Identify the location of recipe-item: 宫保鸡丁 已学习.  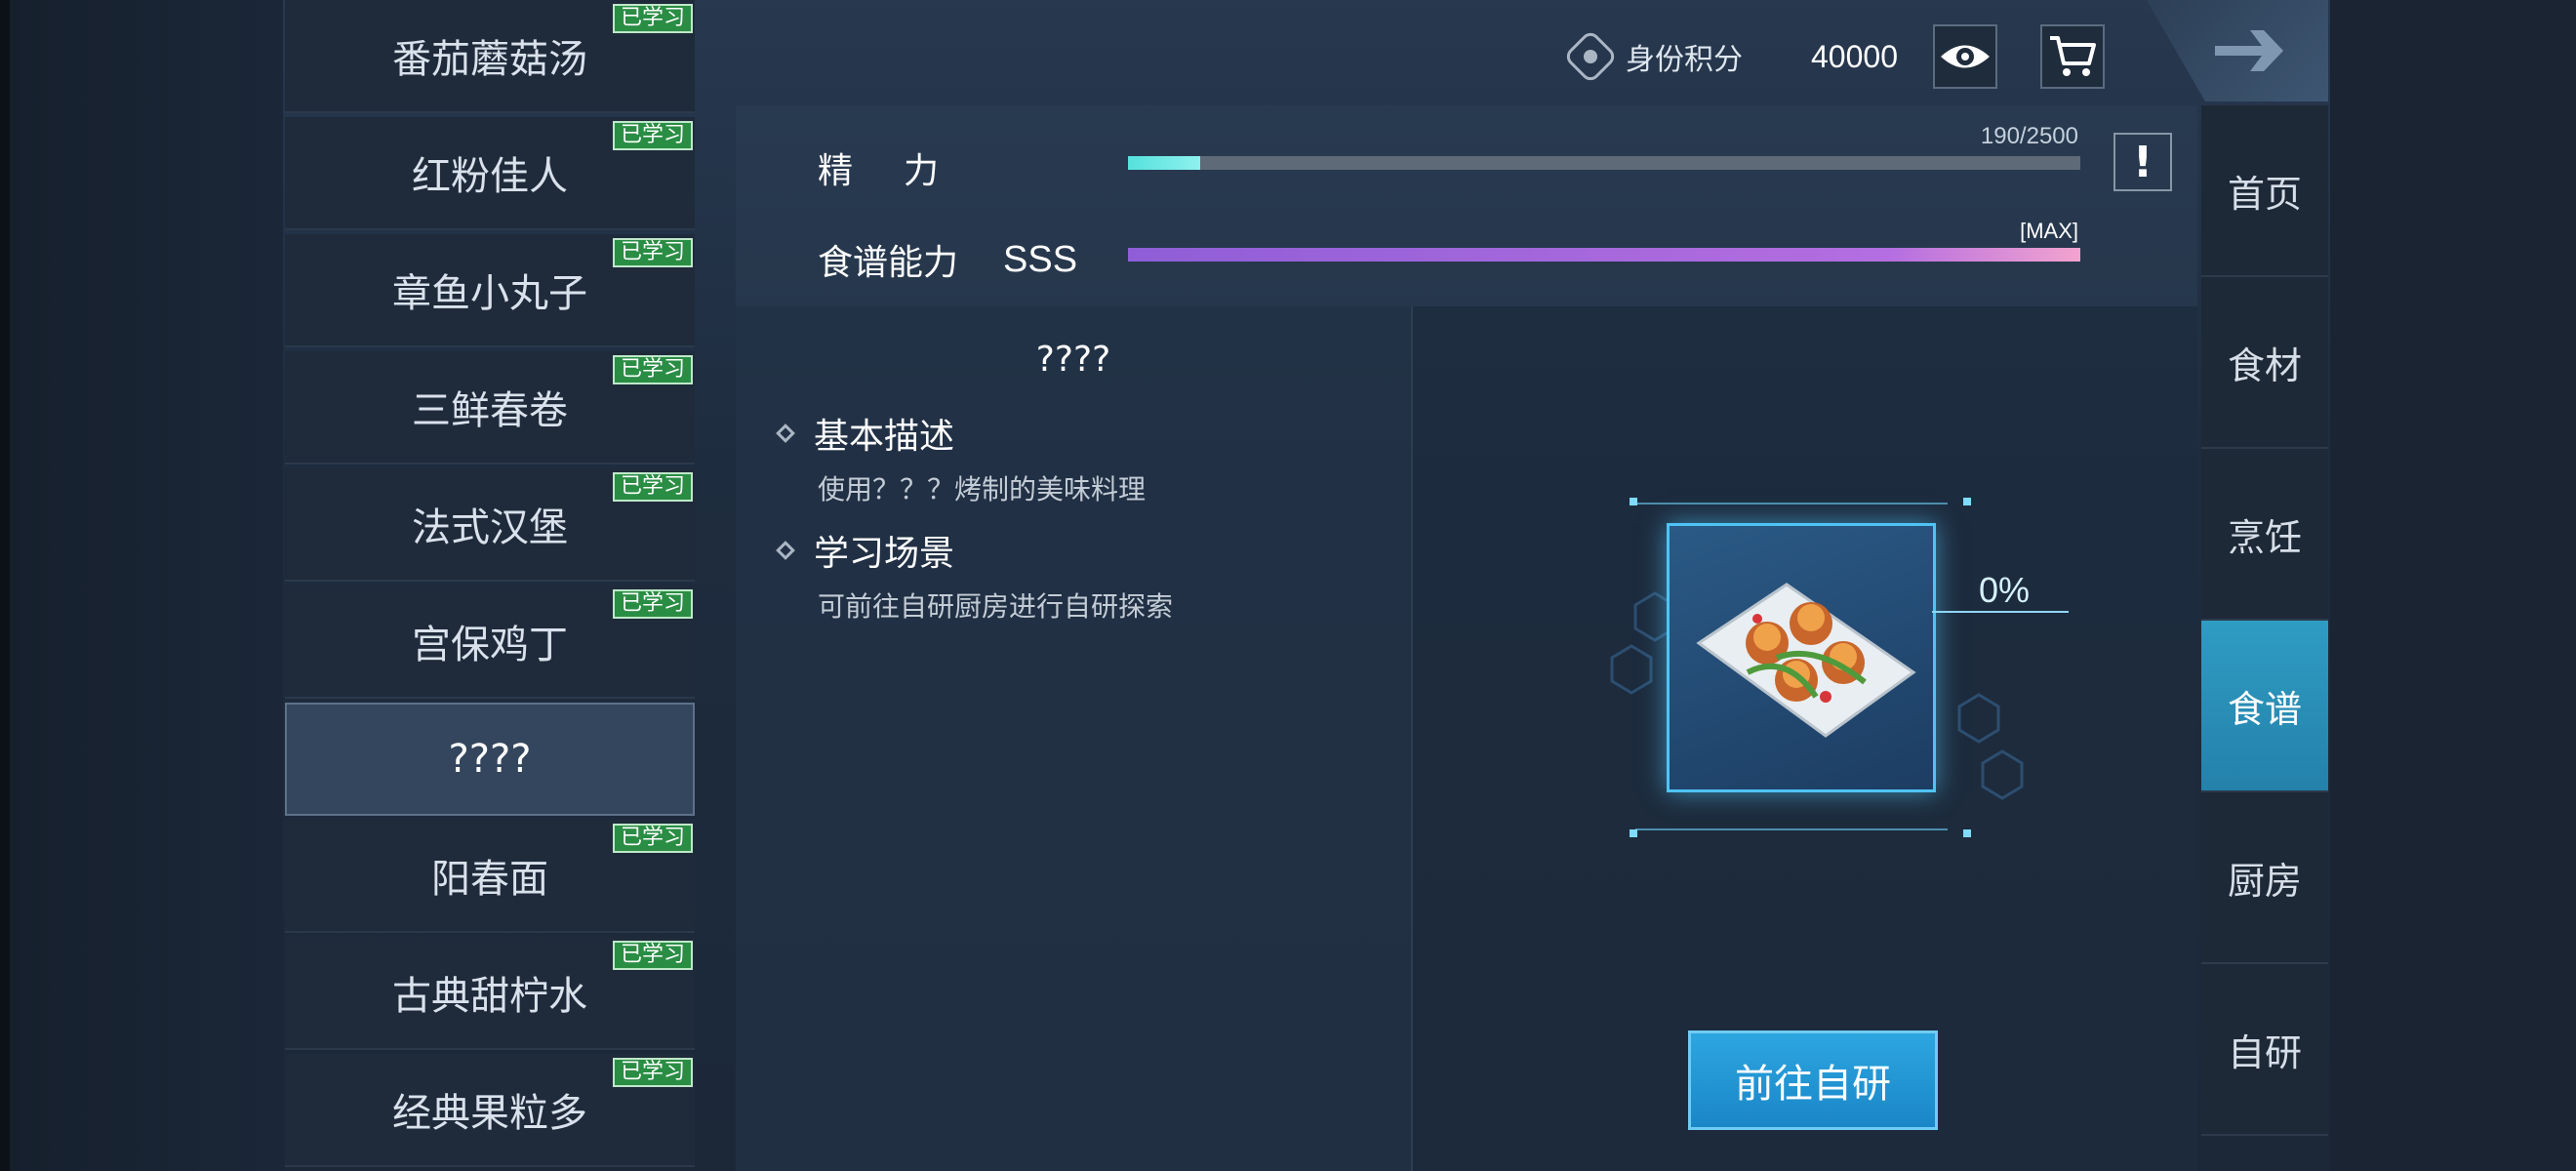
(490, 642).